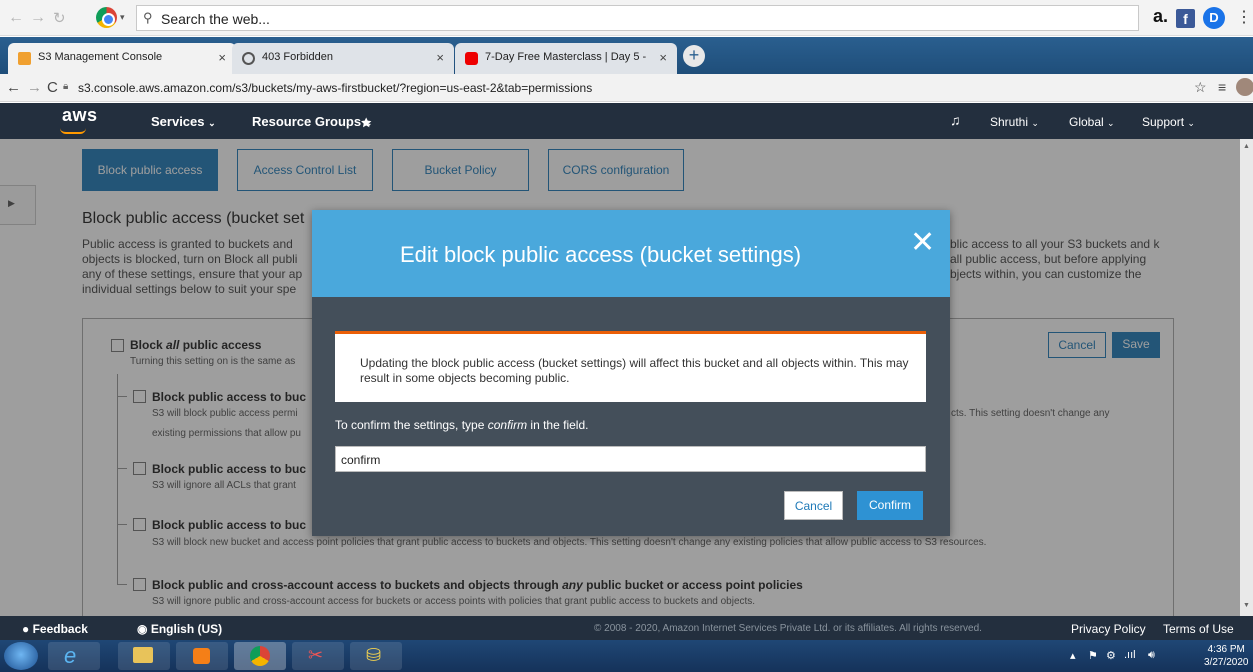 This screenshot has height=672, width=1253. Describe the element at coordinates (890, 505) in the screenshot. I see `modal-confirm-button: Confirm` at that location.